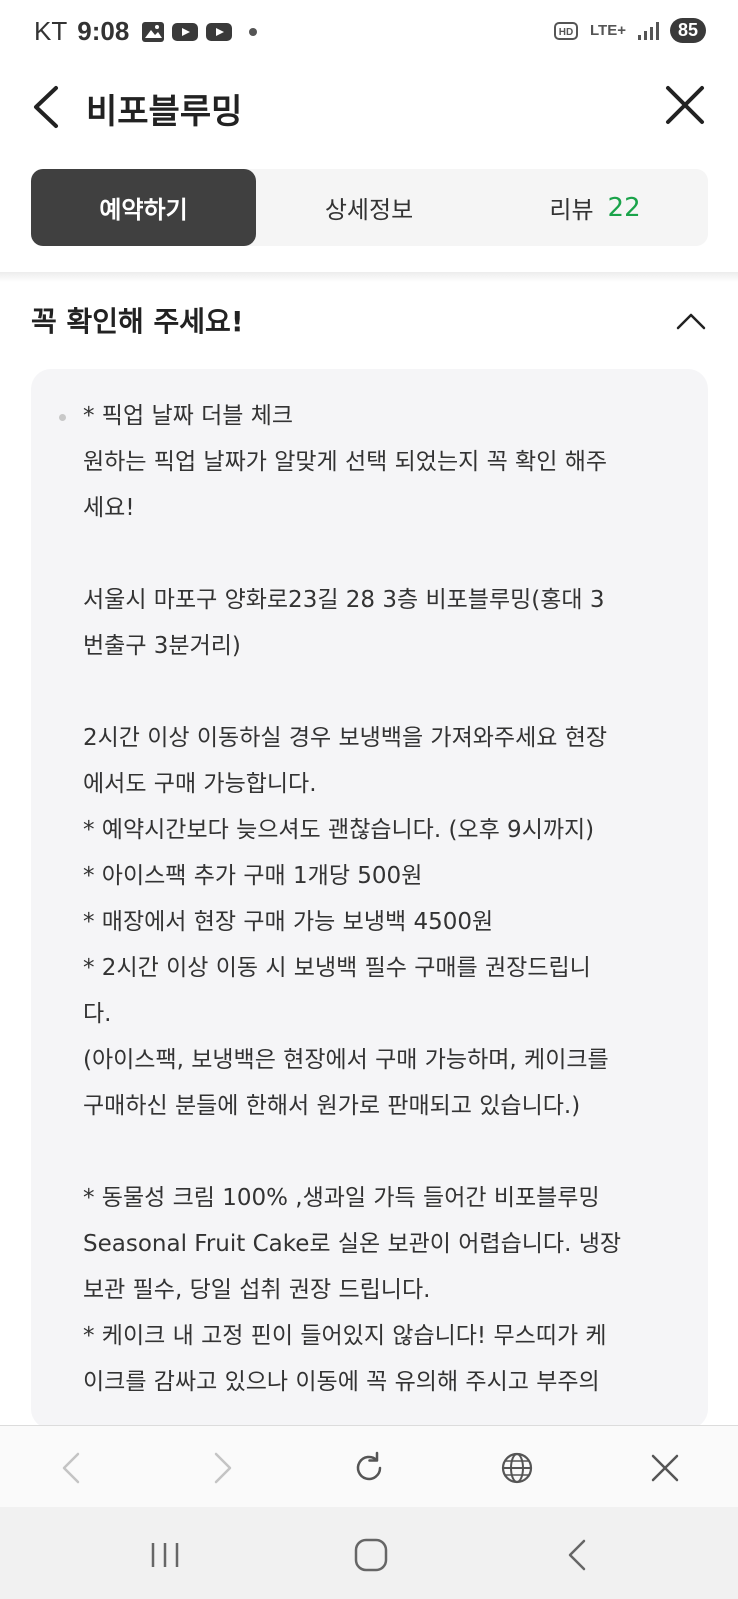 This screenshot has width=738, height=1599. What do you see at coordinates (103, 31) in the screenshot?
I see `clock: 9:08` at bounding box center [103, 31].